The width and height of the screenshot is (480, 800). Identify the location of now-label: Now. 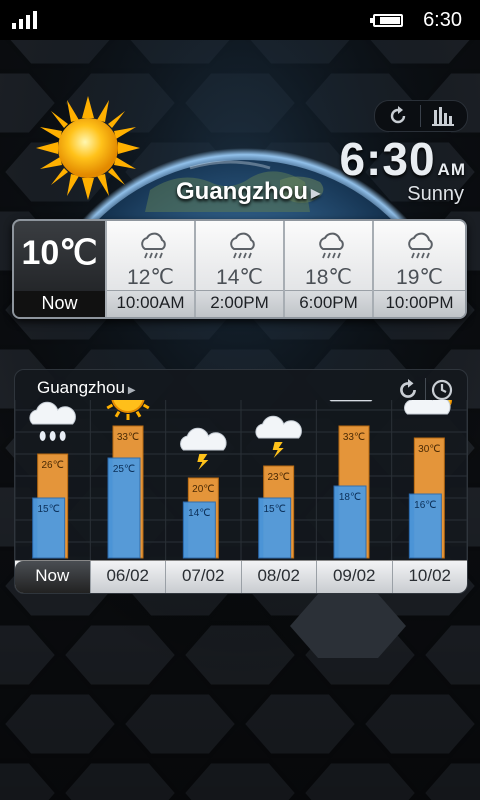
(59, 304).